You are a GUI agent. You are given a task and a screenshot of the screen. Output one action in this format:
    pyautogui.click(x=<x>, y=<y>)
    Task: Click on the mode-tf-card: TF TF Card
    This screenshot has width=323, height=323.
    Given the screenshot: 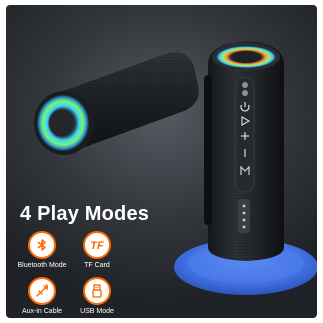 What is the action you would take?
    pyautogui.click(x=97, y=251)
    